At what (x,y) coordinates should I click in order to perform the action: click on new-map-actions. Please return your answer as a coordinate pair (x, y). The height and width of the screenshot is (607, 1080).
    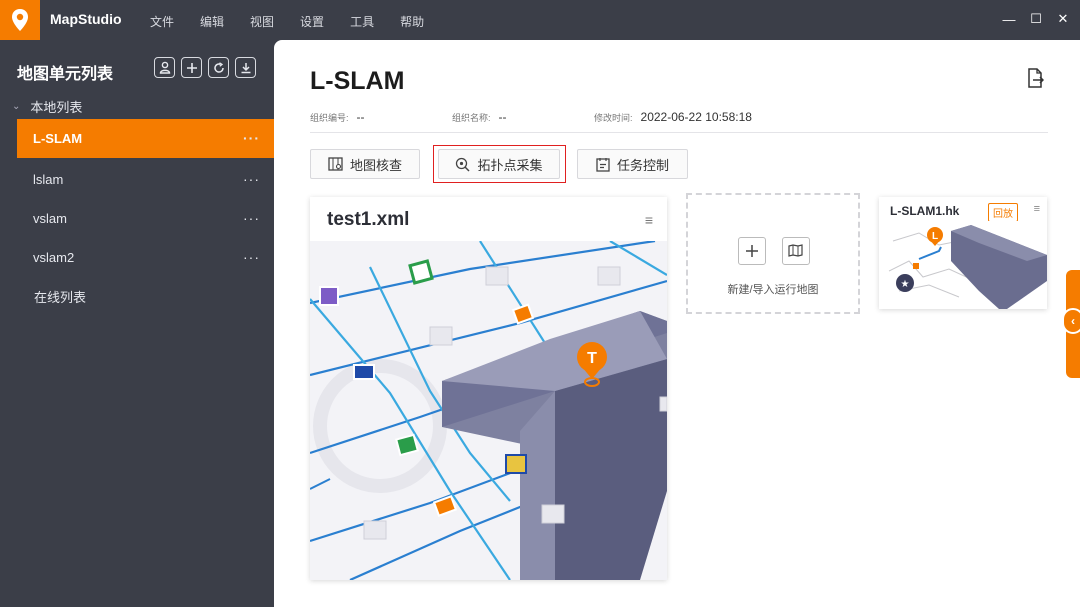
    Looking at the image, I should click on (774, 251).